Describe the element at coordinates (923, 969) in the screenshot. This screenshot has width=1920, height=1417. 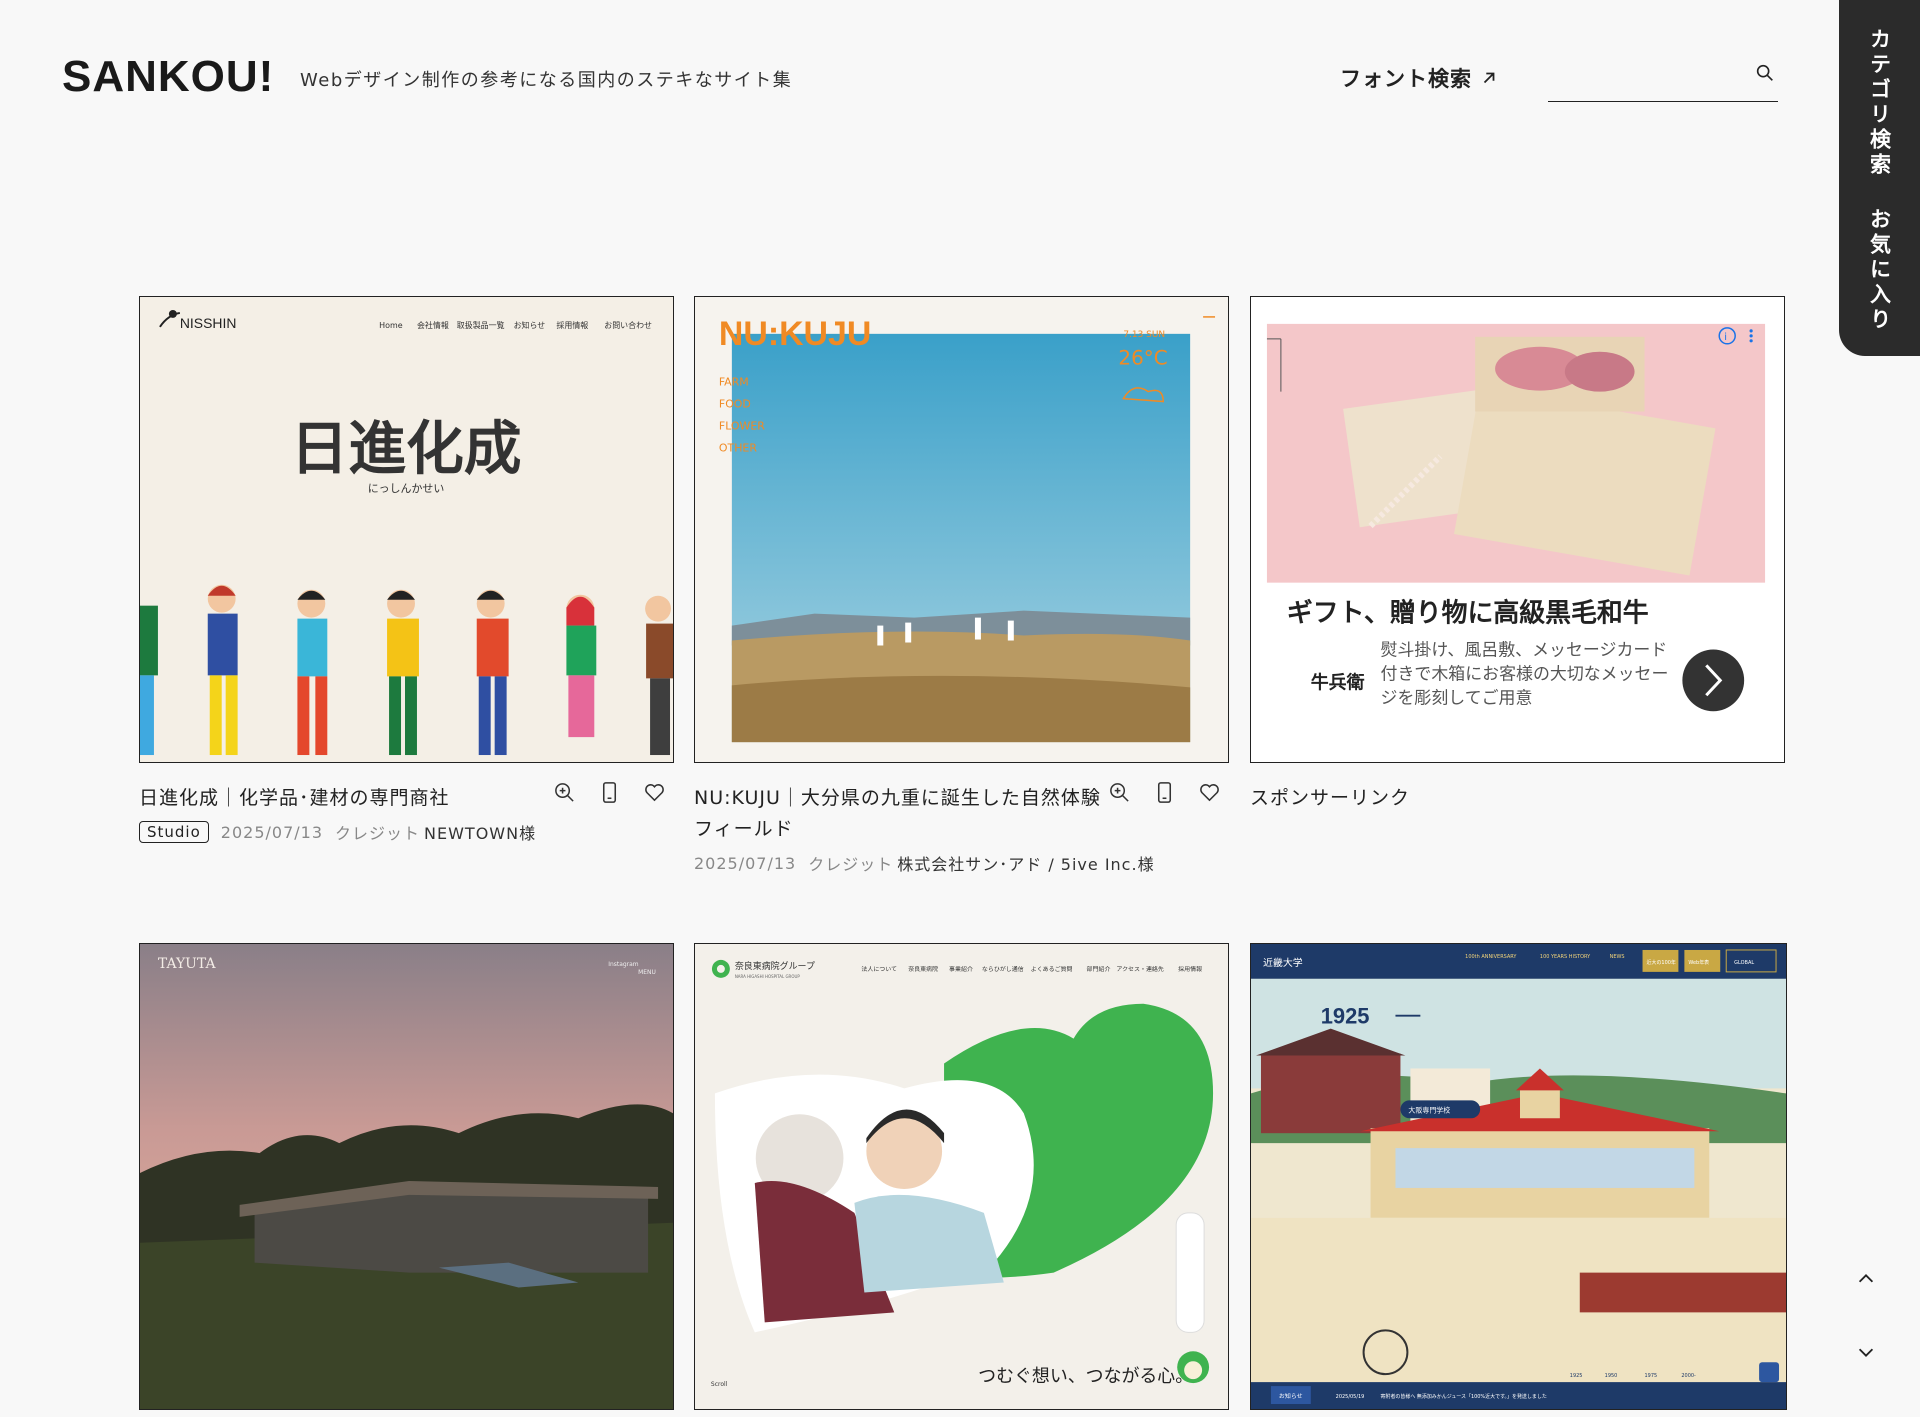
I see `thumb-nav-2: 奈良東病院` at that location.